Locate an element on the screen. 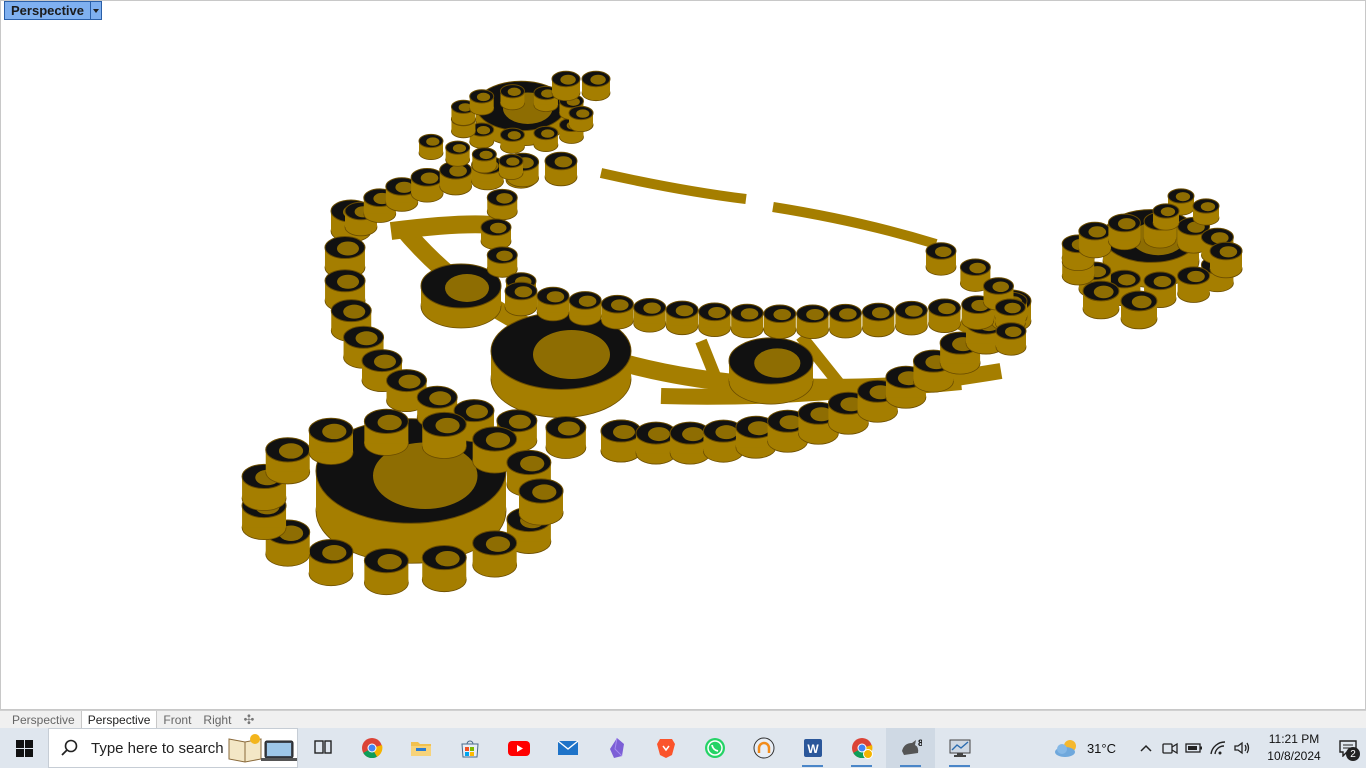 Image resolution: width=1366 pixels, height=768 pixels. viewport-title-tab: Perspective is located at coordinates (53, 10).